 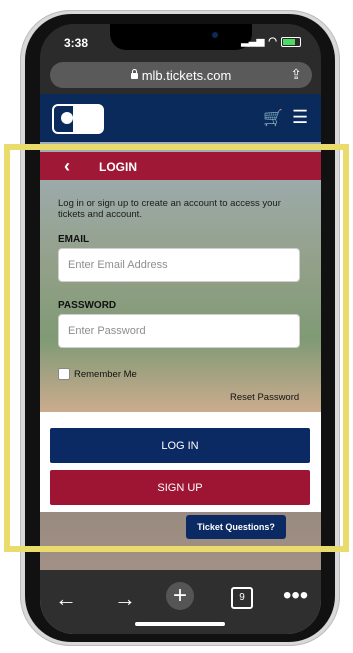 I want to click on cart-icon: 🛒, so click(x=273, y=118).